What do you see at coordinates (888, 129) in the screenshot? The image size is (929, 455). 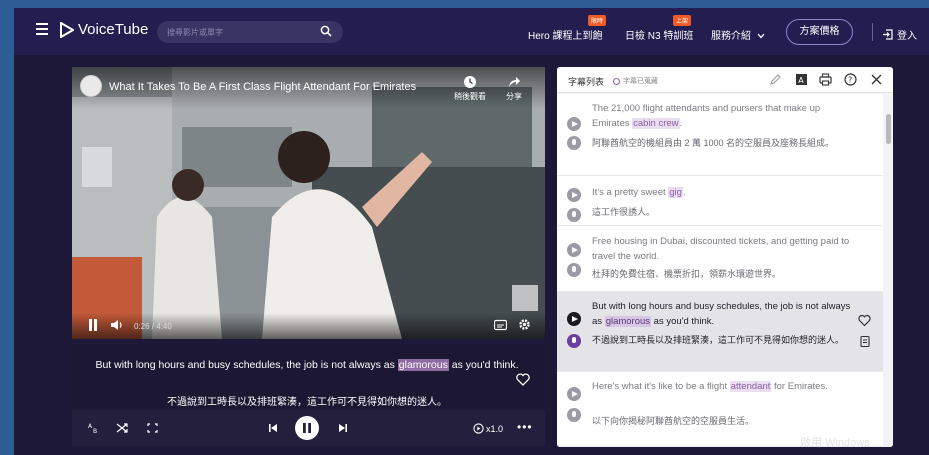 I see `scrollbar-thumb` at bounding box center [888, 129].